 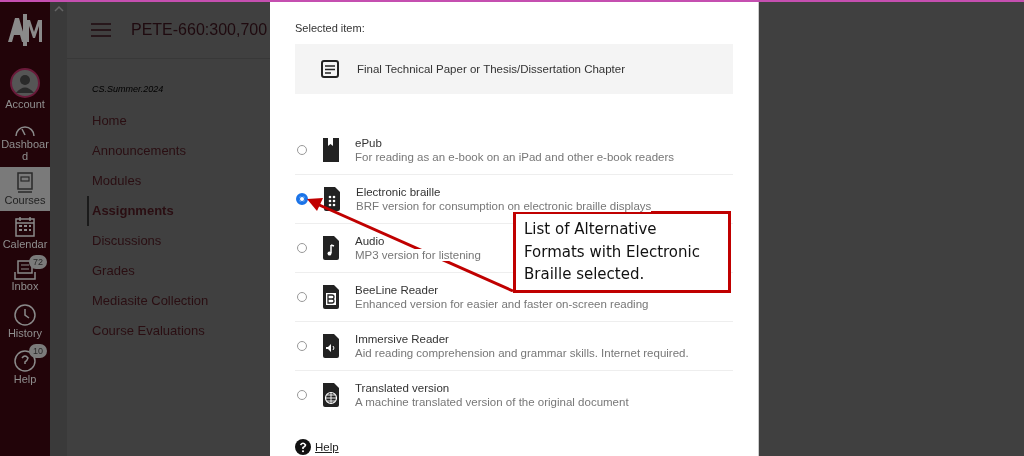 What do you see at coordinates (330, 28) in the screenshot?
I see `selected-item-label: Selected item:` at bounding box center [330, 28].